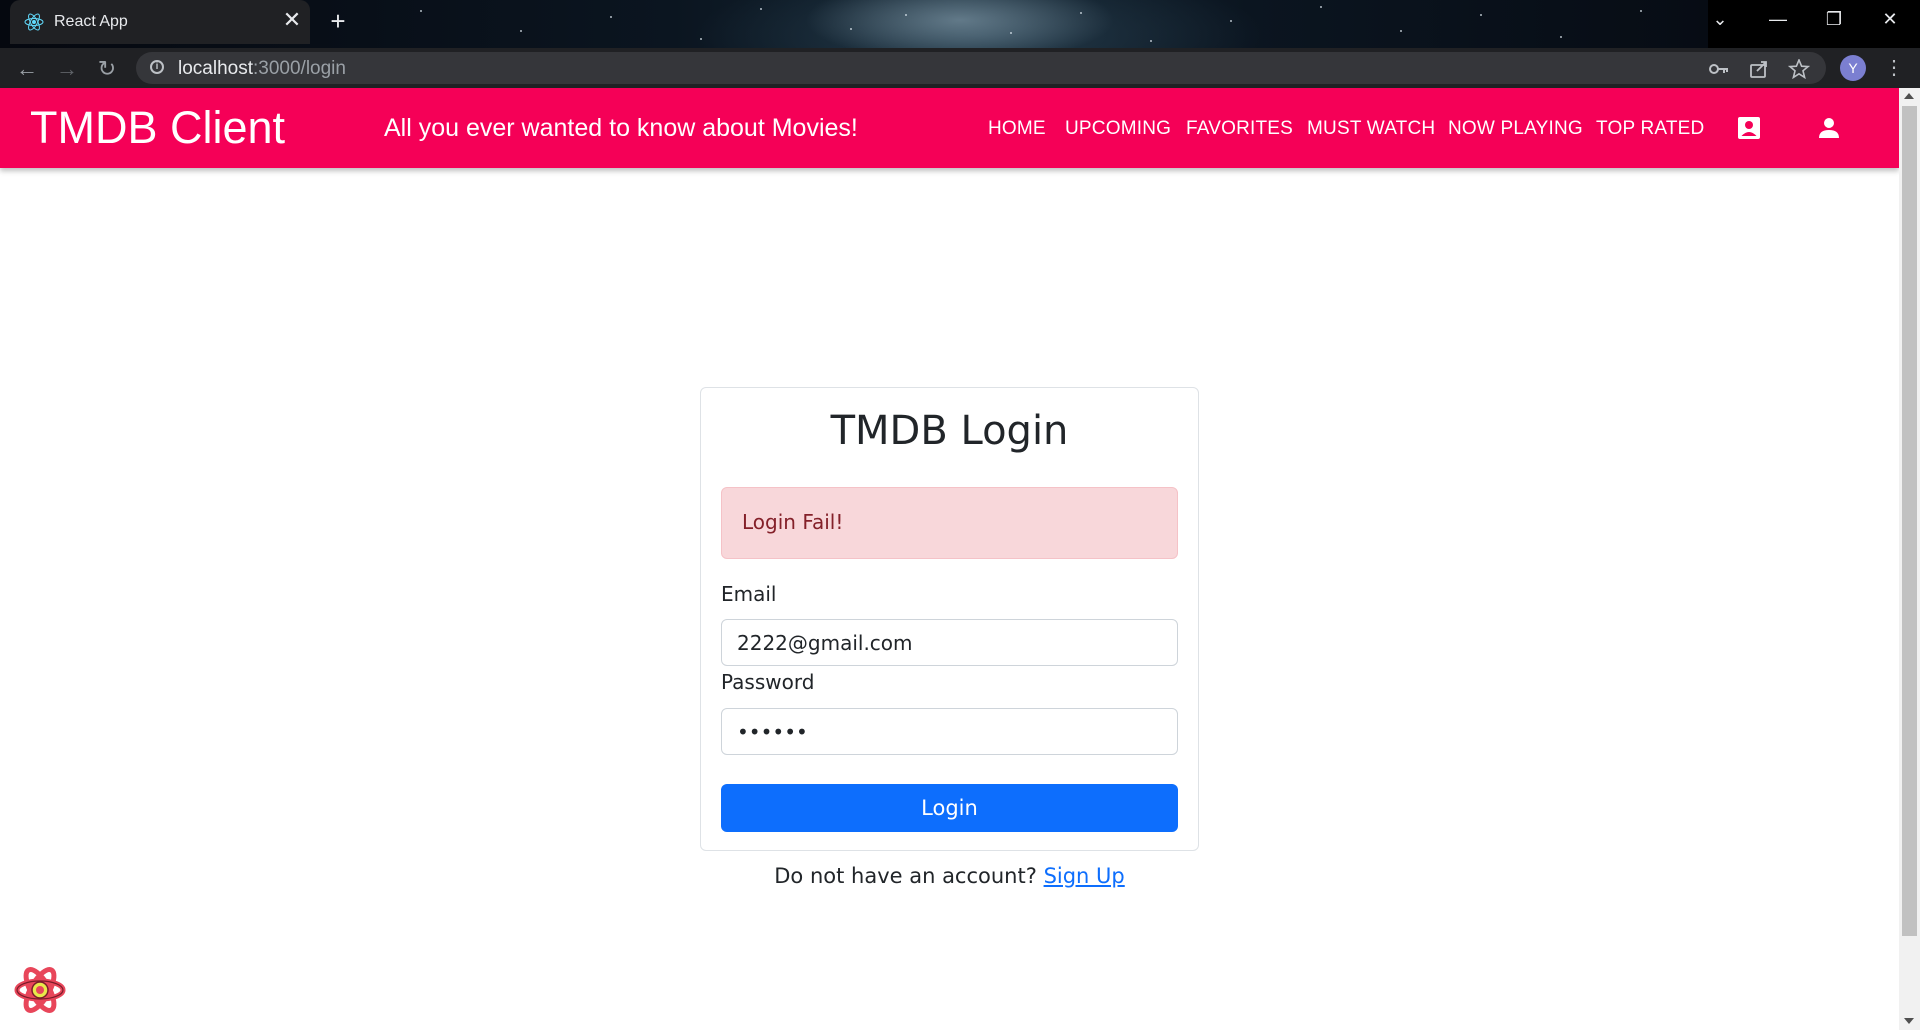  Describe the element at coordinates (749, 594) in the screenshot. I see `email-label: Email` at that location.